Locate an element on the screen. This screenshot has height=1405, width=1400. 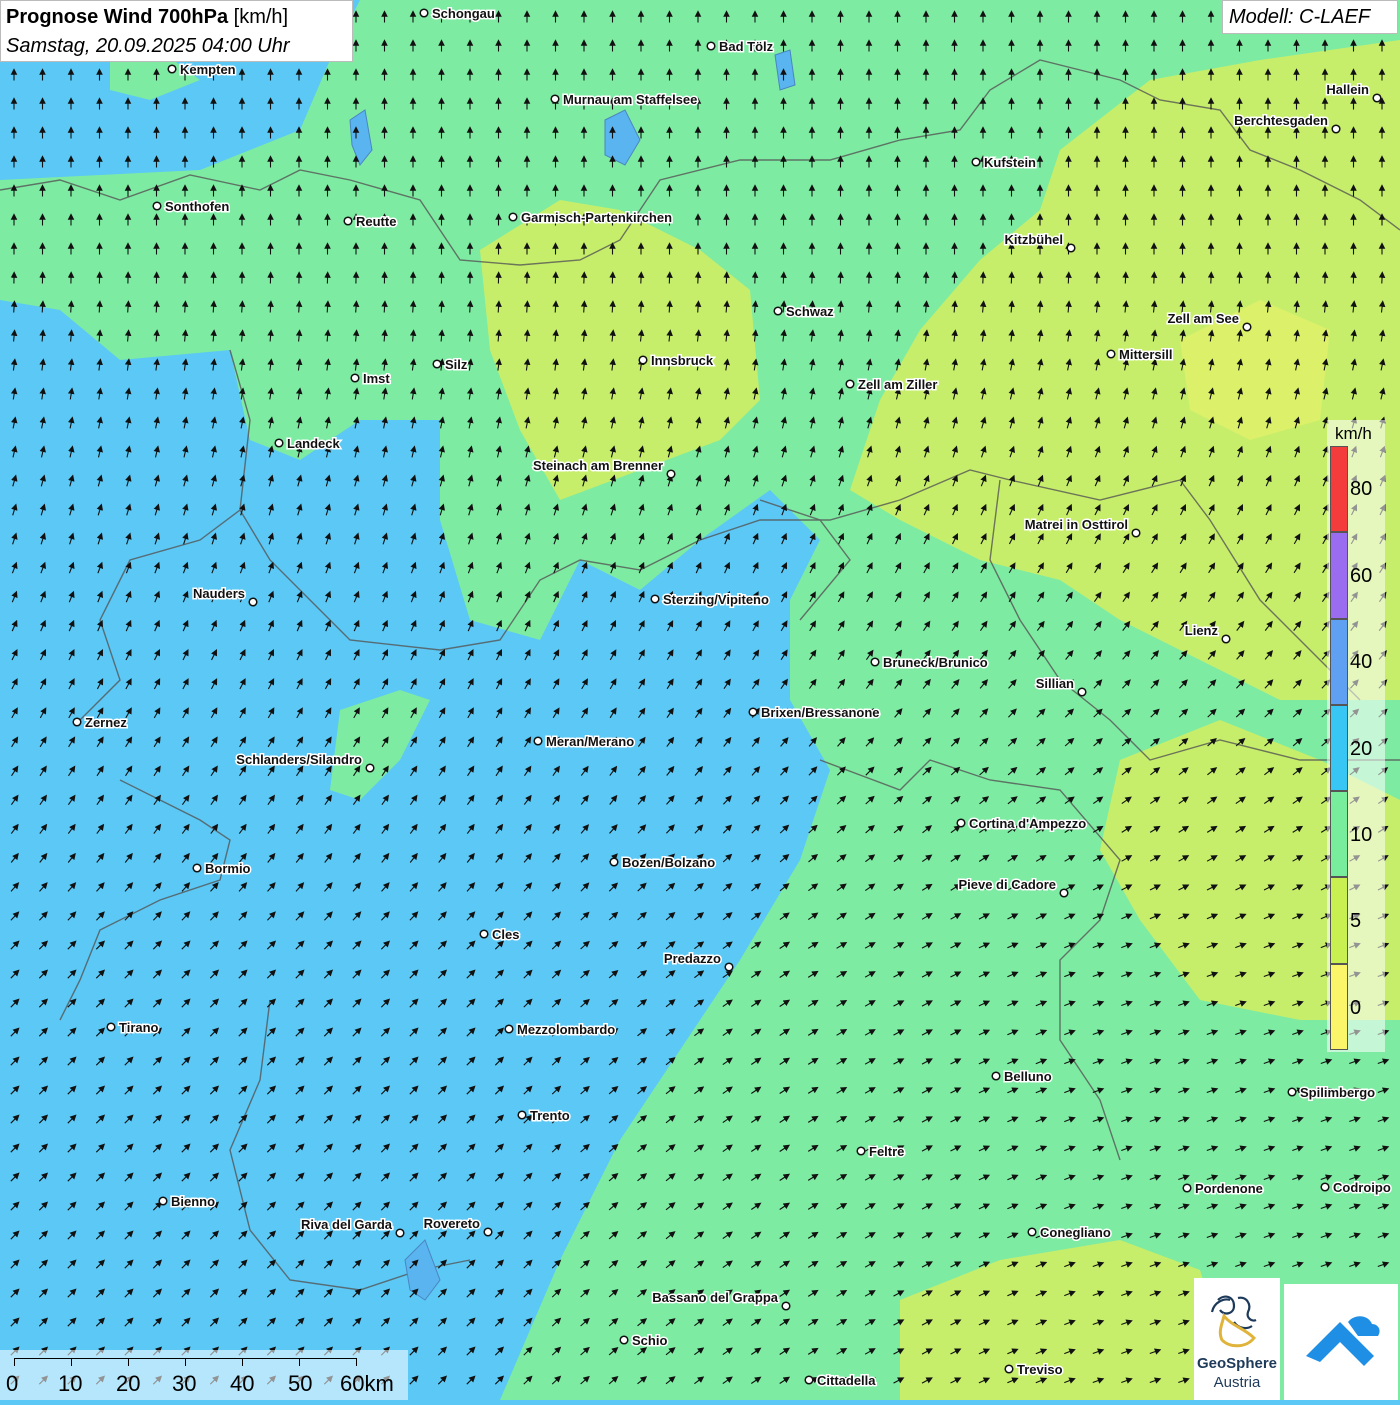
city-label: Berchtesgaden is located at coordinates (1281, 120).